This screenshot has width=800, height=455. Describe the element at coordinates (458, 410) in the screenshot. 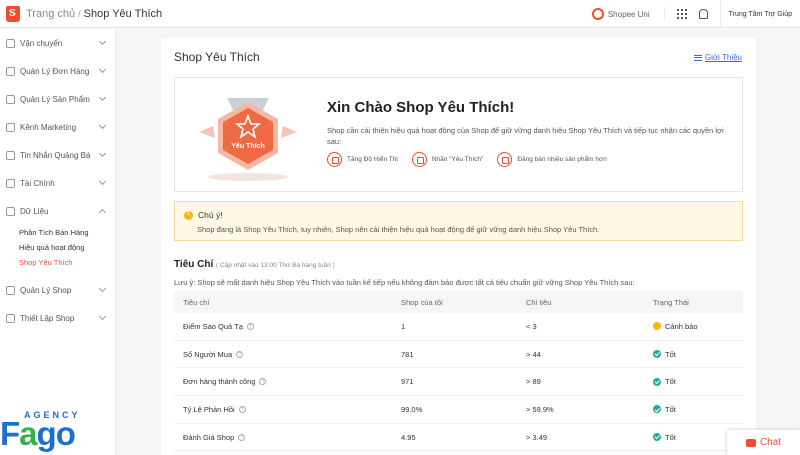

I see `table-row: Tỷ Lệ Phản Hồi? 99.0% > 59.9% Tốt` at that location.